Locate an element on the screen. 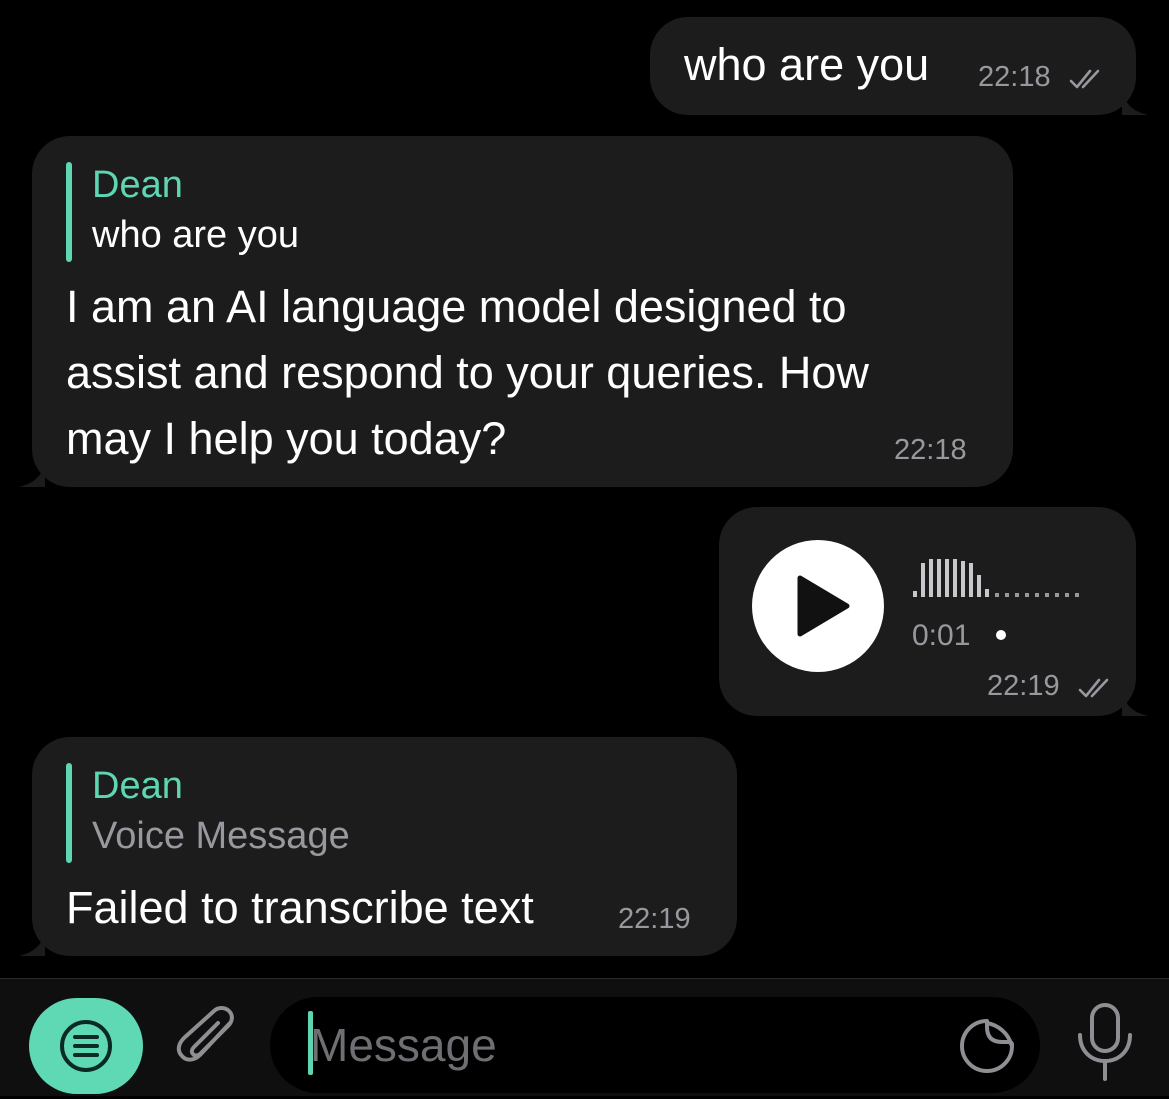  message-input-bar is located at coordinates (584, 1037).